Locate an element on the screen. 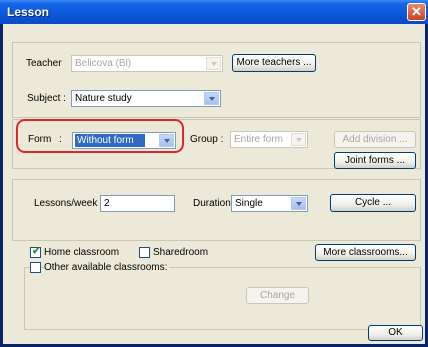 This screenshot has width=428, height=347. checkmark-icon: ✔ is located at coordinates (36, 251).